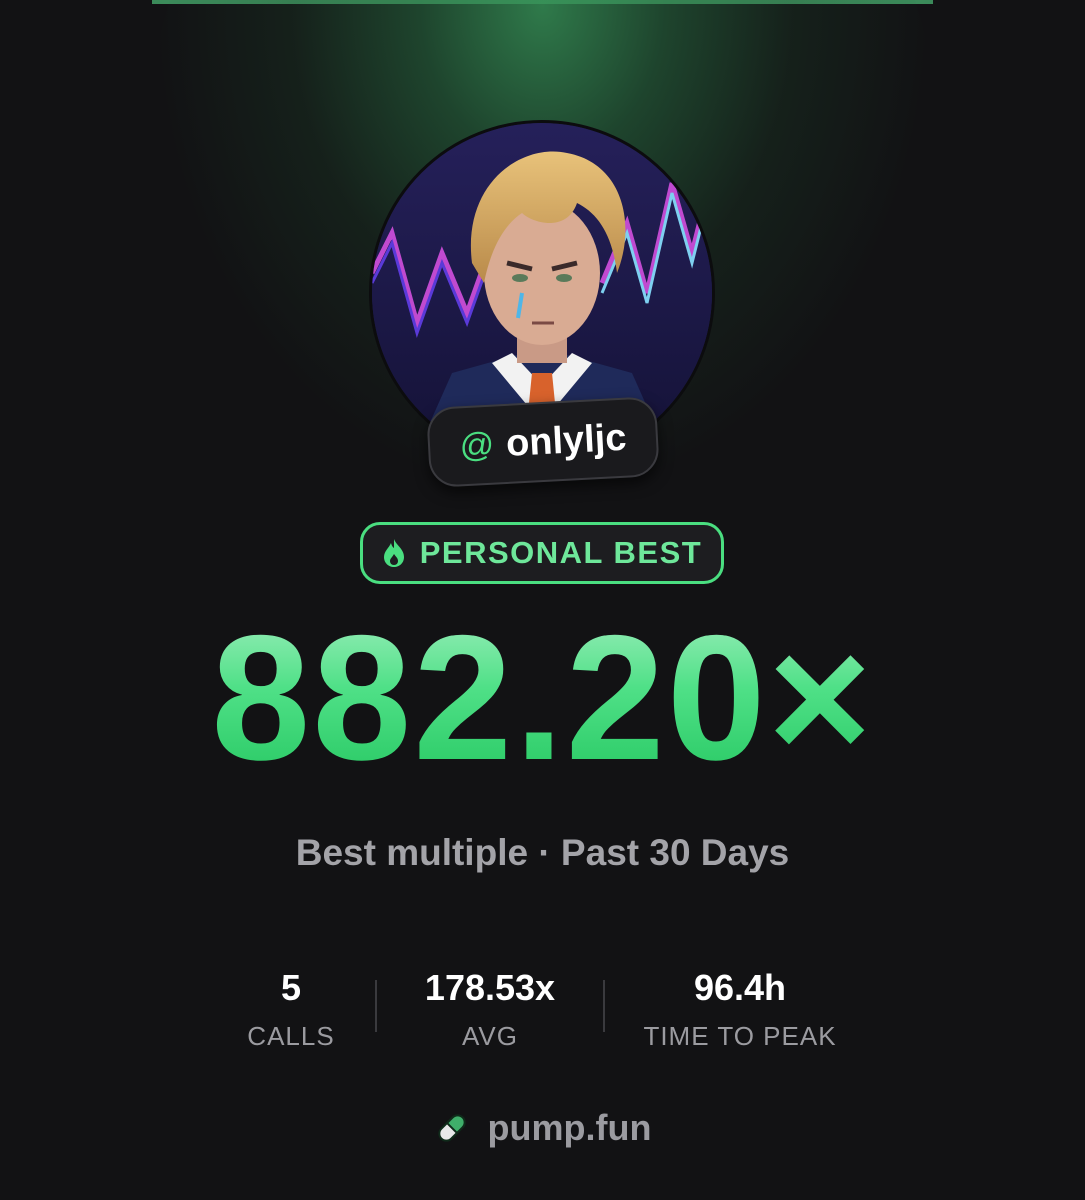  What do you see at coordinates (740, 1036) in the screenshot?
I see `stat-label: TIME TO PEAK` at bounding box center [740, 1036].